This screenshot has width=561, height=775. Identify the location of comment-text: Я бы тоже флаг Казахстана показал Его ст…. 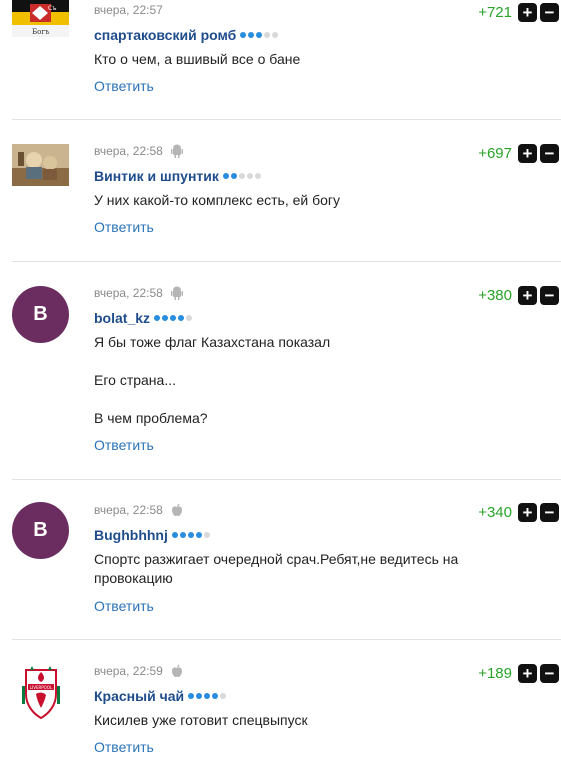
(304, 380).